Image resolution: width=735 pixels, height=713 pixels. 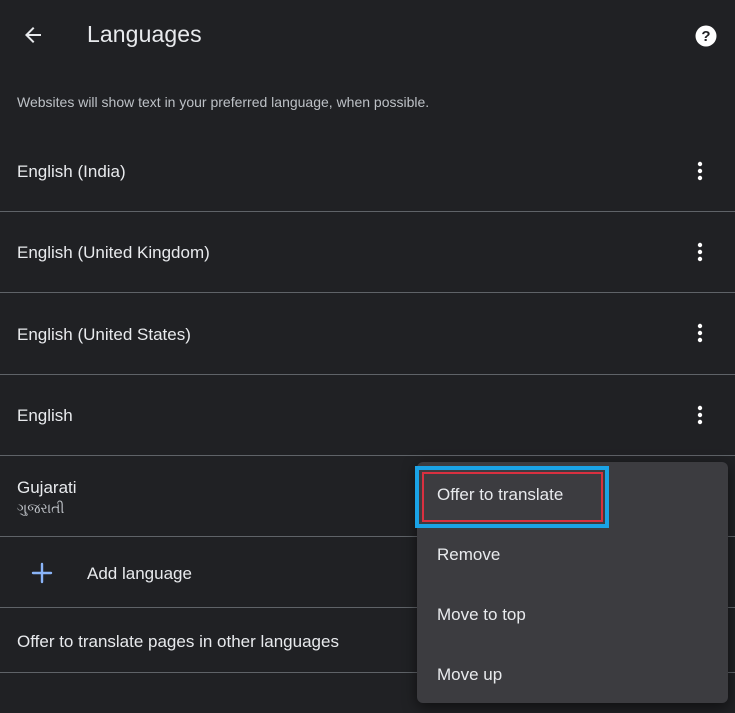 I want to click on back-button, so click(x=33, y=35).